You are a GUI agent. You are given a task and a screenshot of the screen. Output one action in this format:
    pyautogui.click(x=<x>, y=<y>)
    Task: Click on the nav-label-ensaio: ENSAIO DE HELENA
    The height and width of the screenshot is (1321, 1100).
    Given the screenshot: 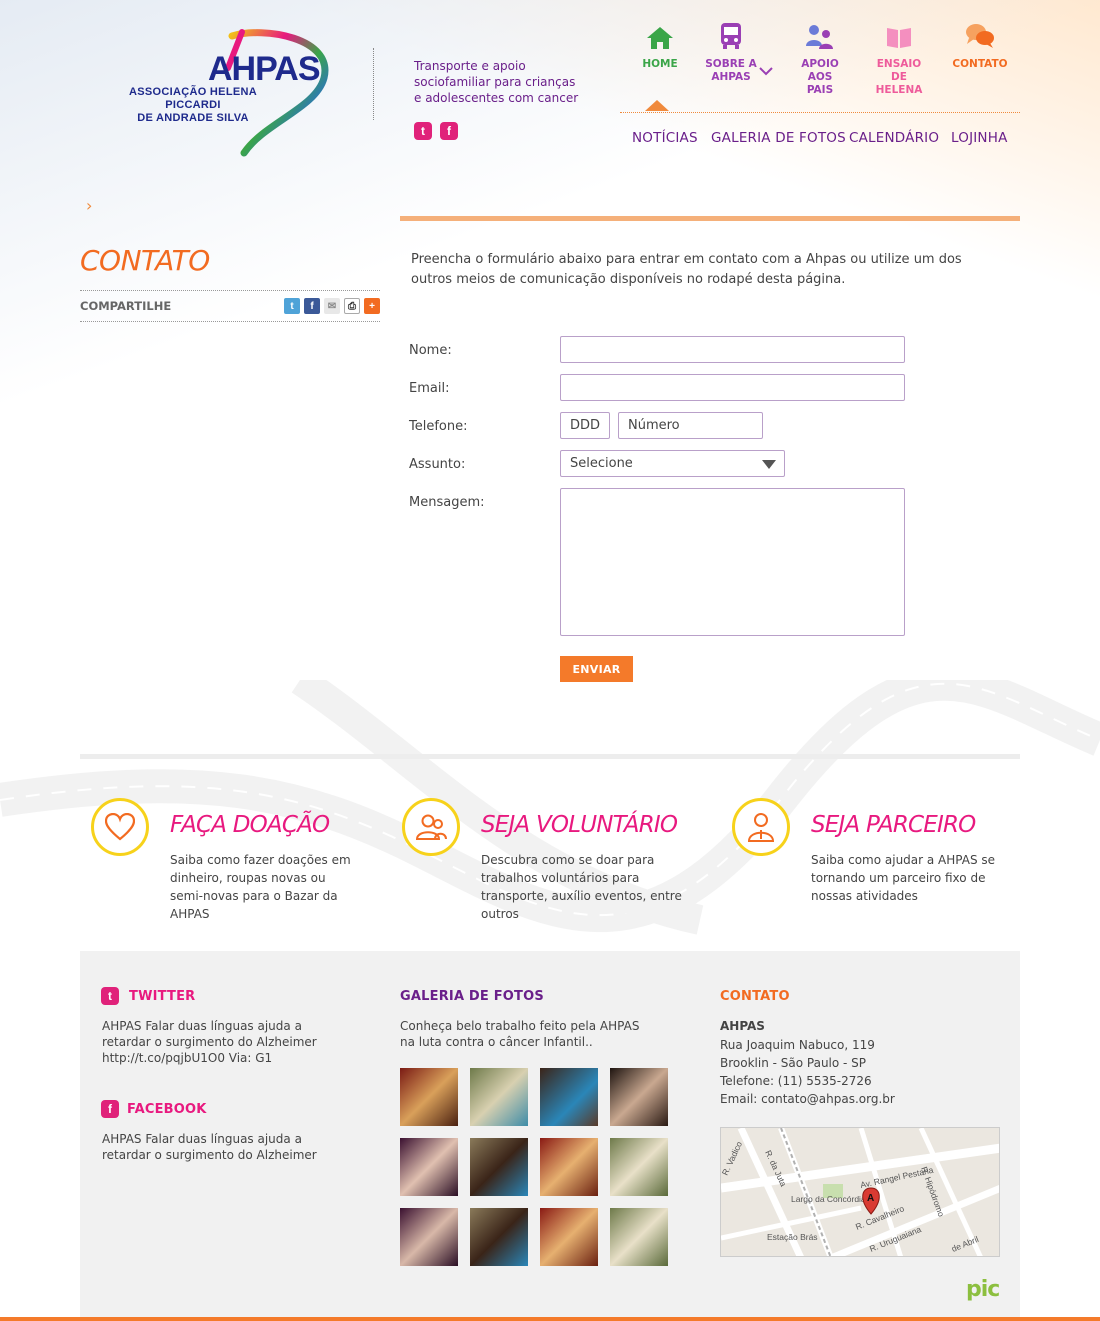 What is the action you would take?
    pyautogui.click(x=899, y=77)
    